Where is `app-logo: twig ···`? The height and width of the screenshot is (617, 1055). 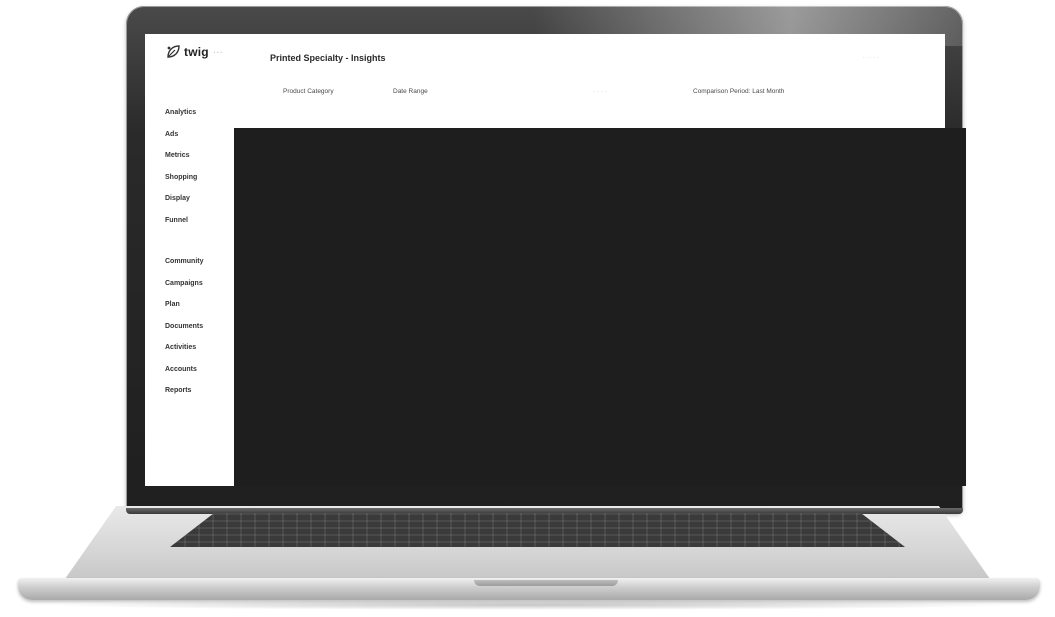 app-logo: twig ··· is located at coordinates (194, 52).